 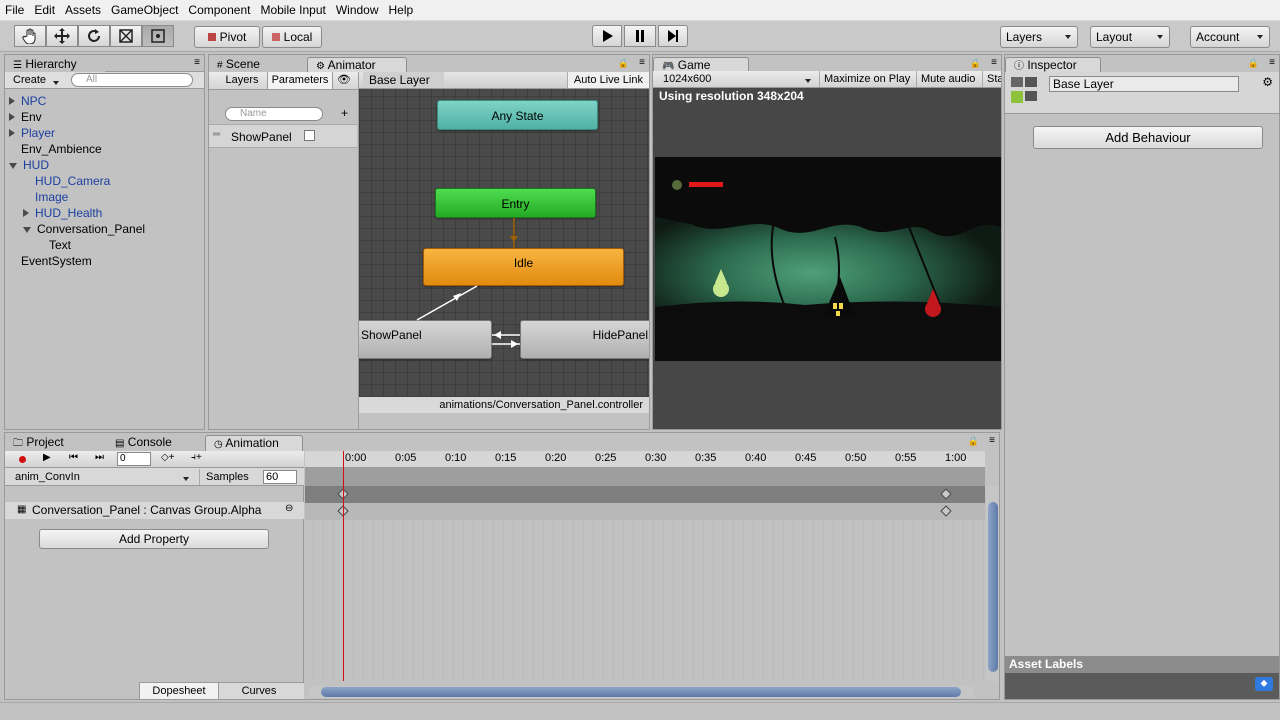 I want to click on rect-tool-icon, so click(x=158, y=36).